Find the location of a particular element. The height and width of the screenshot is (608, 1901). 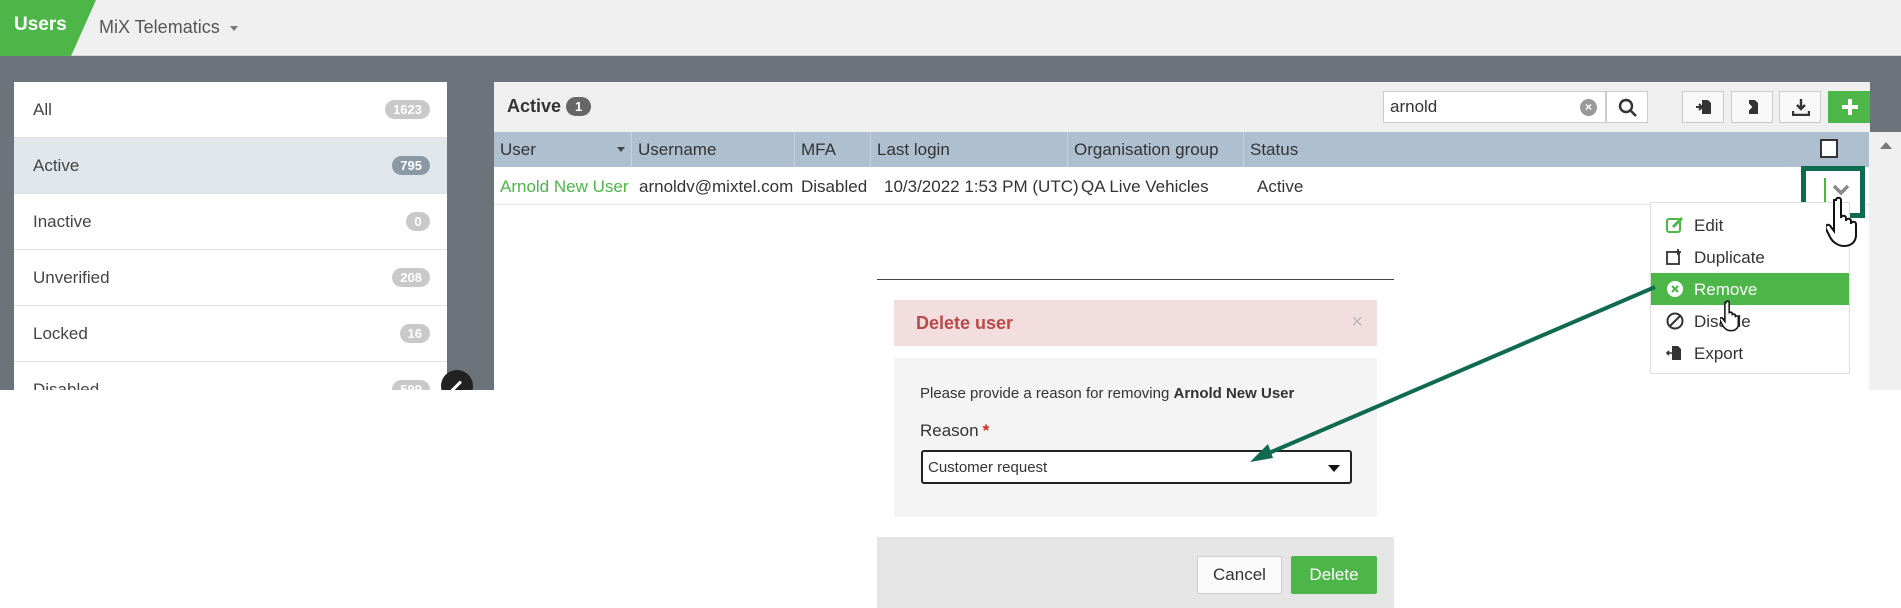

result-count-badge: 1 is located at coordinates (579, 106).